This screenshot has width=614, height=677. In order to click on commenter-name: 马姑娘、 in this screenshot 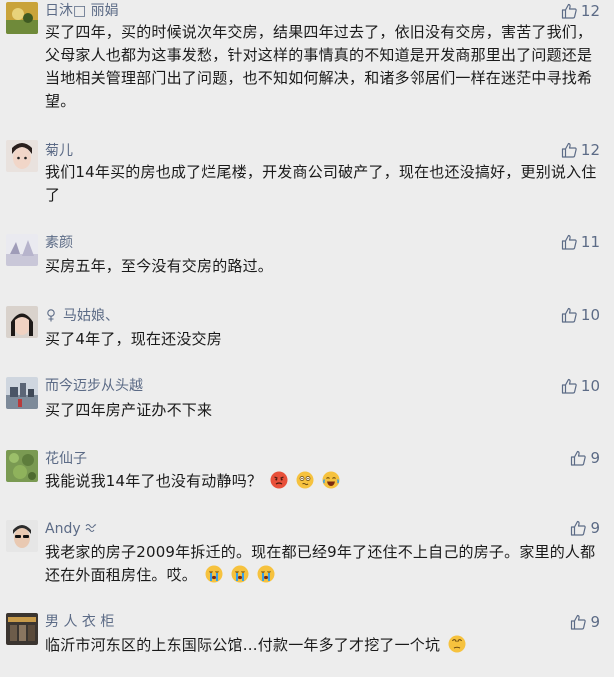, I will do `click(82, 316)`.